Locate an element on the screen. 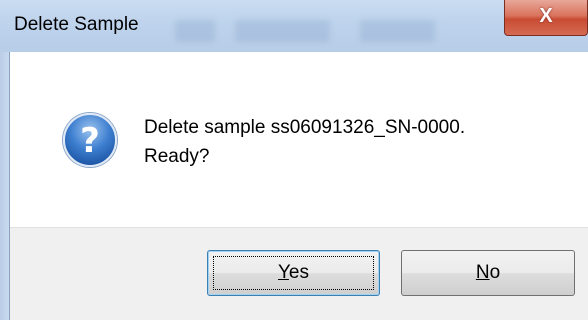  question-icon: ? is located at coordinates (90, 140).